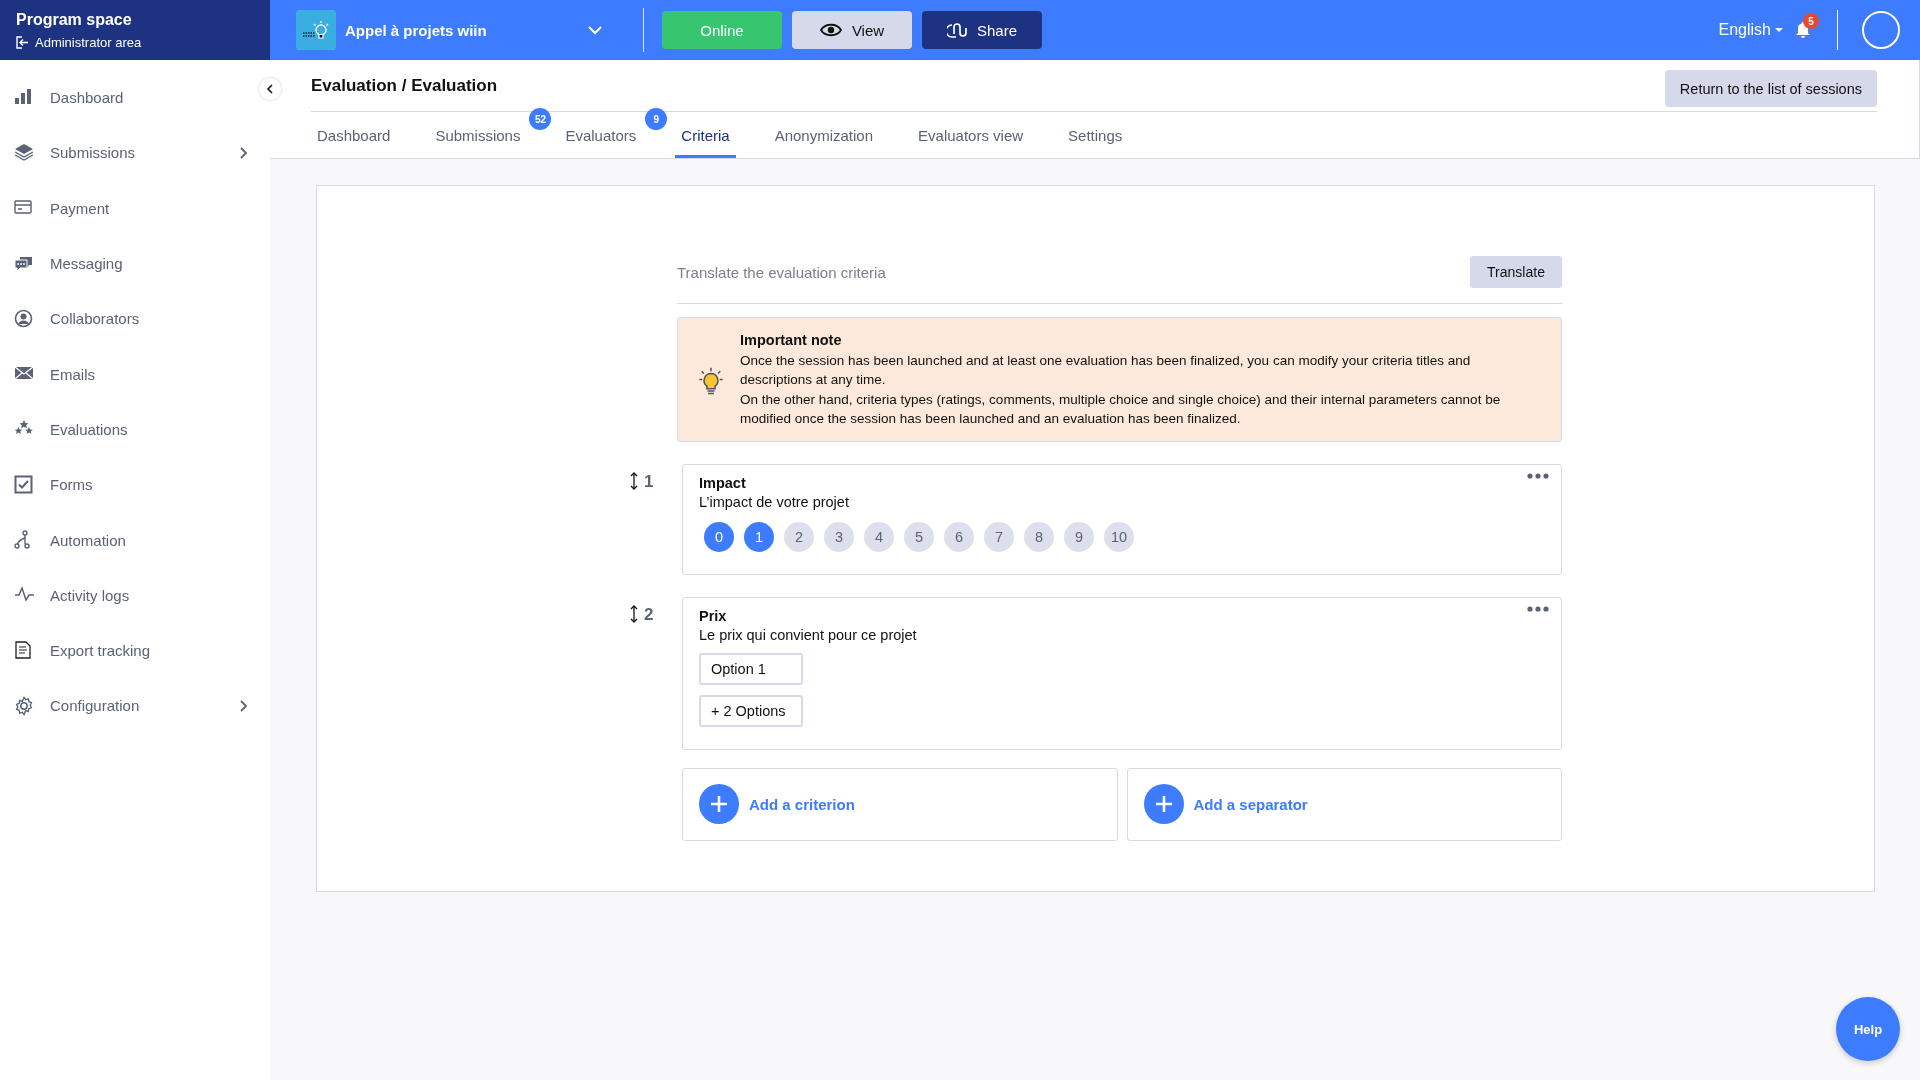 The image size is (1920, 1080). Describe the element at coordinates (781, 272) in the screenshot. I see `translate-label: Translate the evaluation criteria` at that location.